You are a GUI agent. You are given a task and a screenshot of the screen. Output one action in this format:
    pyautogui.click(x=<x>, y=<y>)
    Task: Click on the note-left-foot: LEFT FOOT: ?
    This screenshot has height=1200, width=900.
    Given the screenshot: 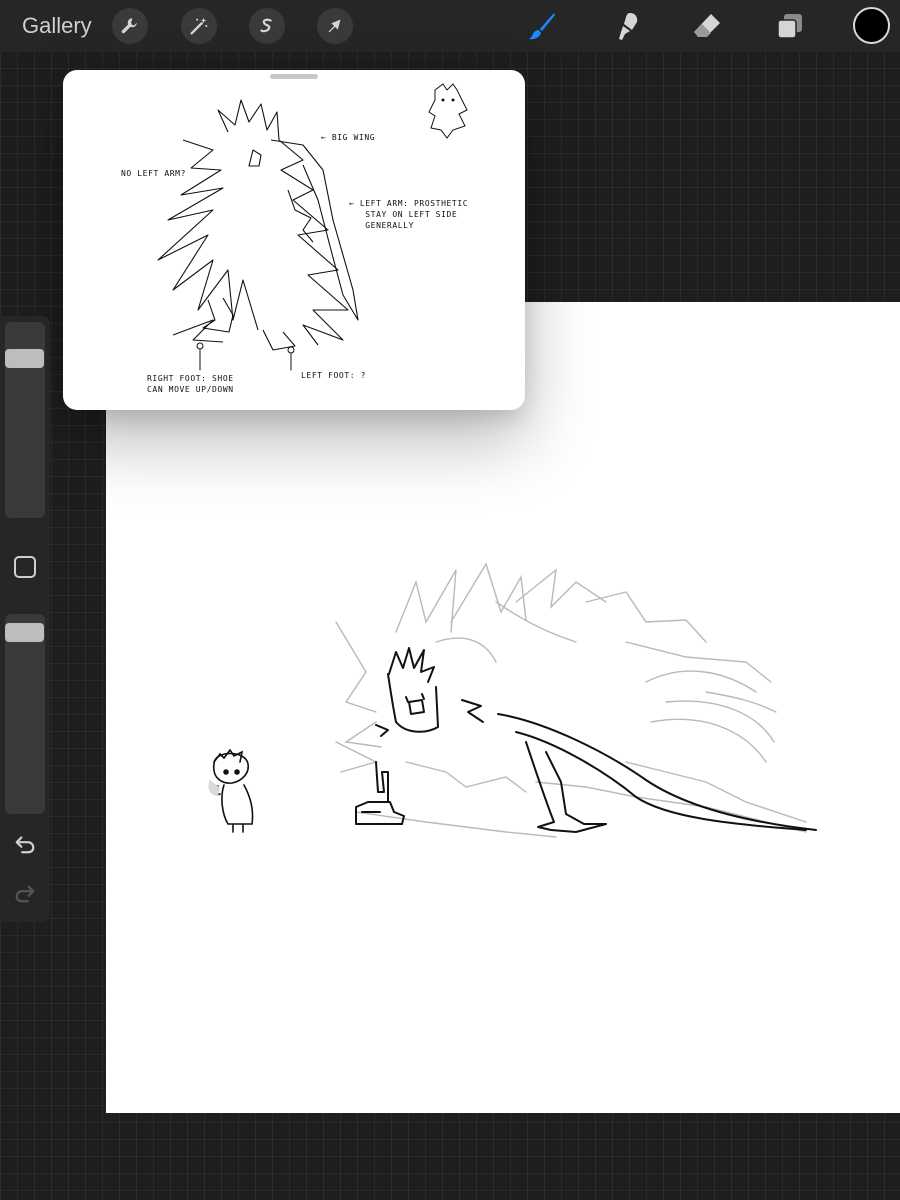 What is the action you would take?
    pyautogui.click(x=333, y=375)
    